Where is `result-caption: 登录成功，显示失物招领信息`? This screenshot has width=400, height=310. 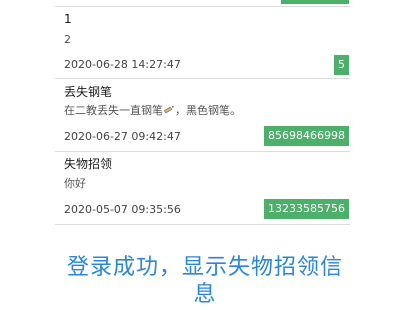
result-caption: 登录成功，显示失物招领信息 is located at coordinates (204, 281).